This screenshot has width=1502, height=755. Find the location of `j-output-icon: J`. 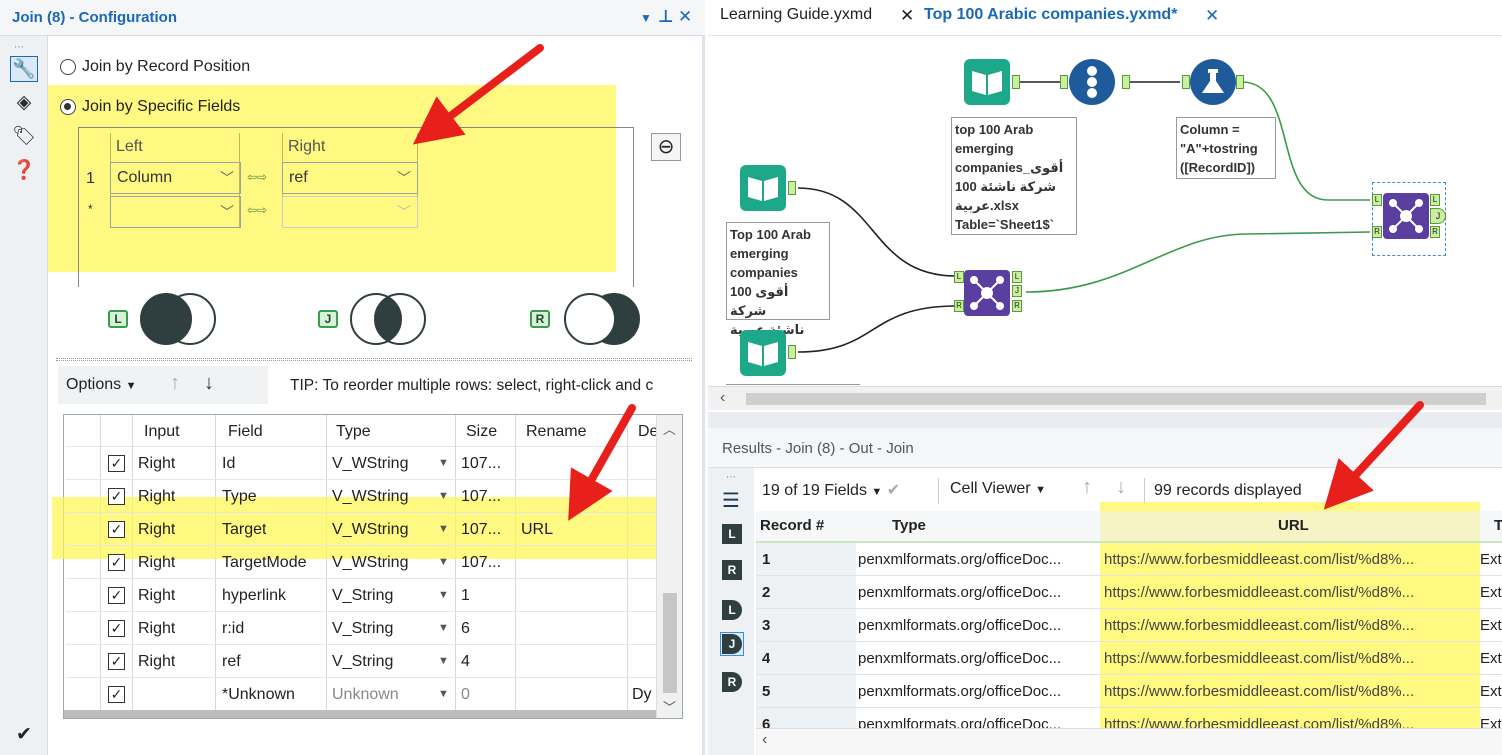

j-output-icon: J is located at coordinates (732, 644).